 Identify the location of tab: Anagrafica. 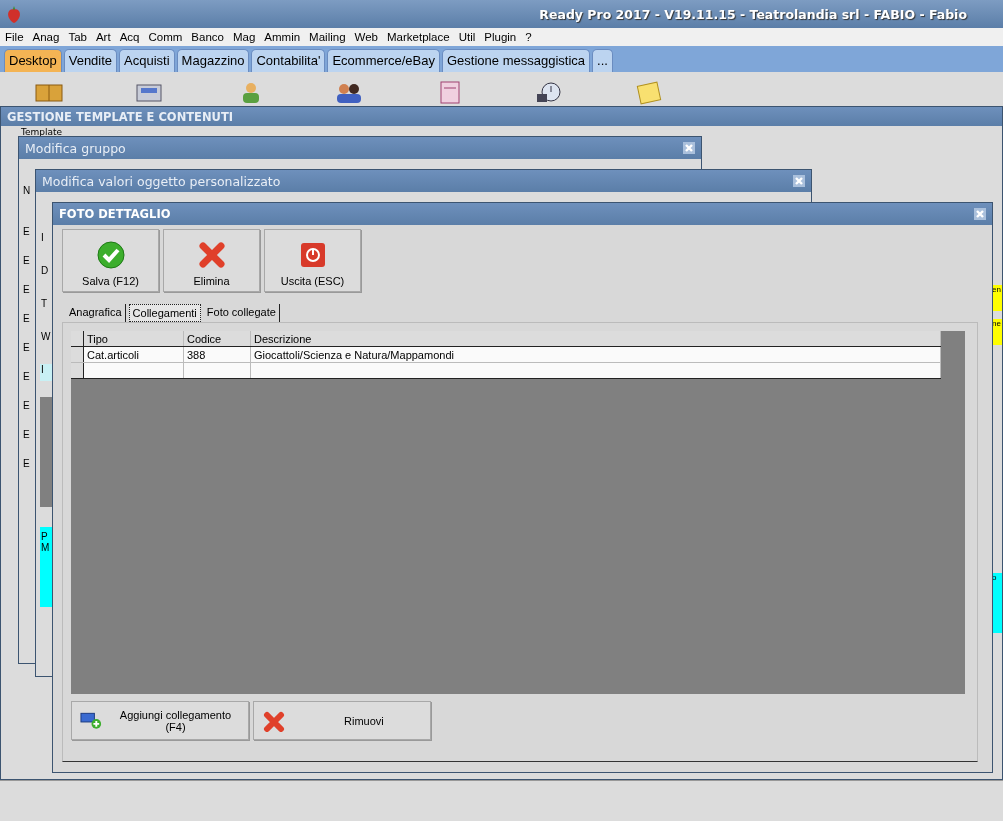
(96, 313).